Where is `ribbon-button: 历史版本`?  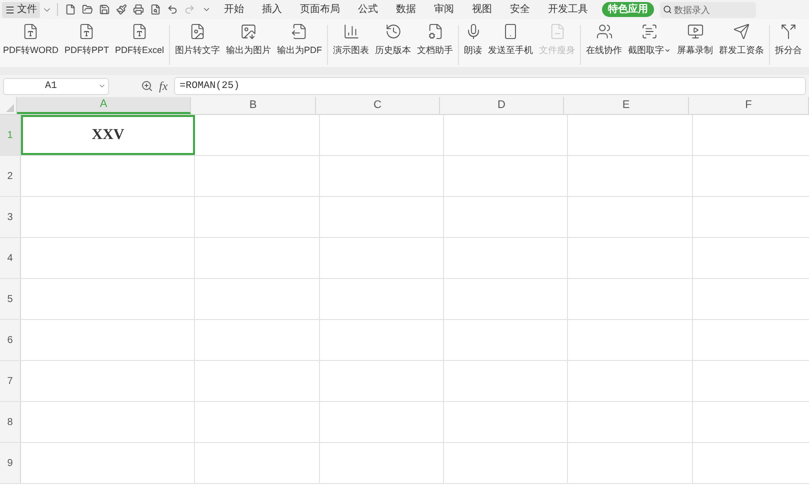
ribbon-button: 历史版本 is located at coordinates (393, 45).